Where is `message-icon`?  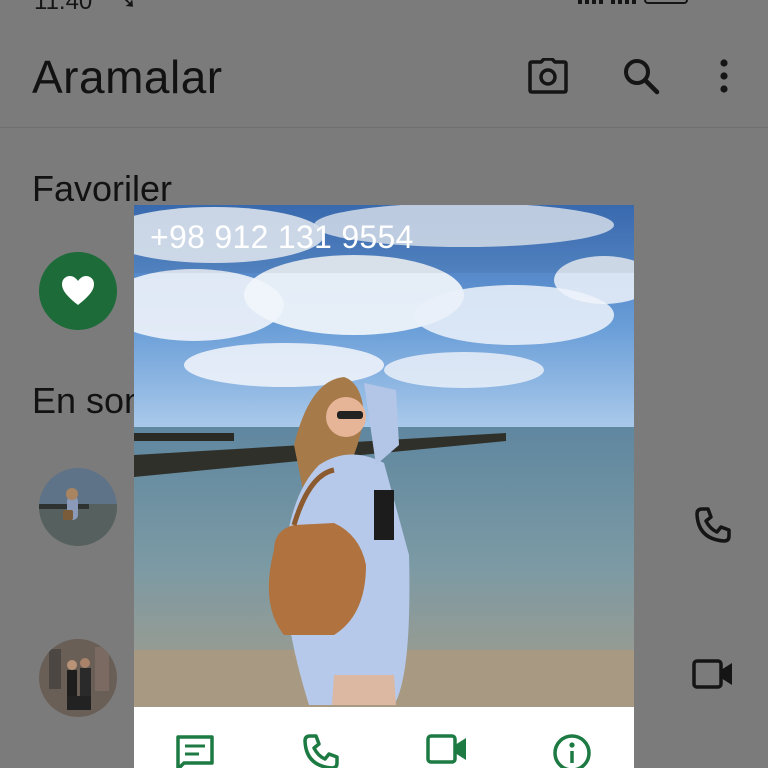 message-icon is located at coordinates (195, 750).